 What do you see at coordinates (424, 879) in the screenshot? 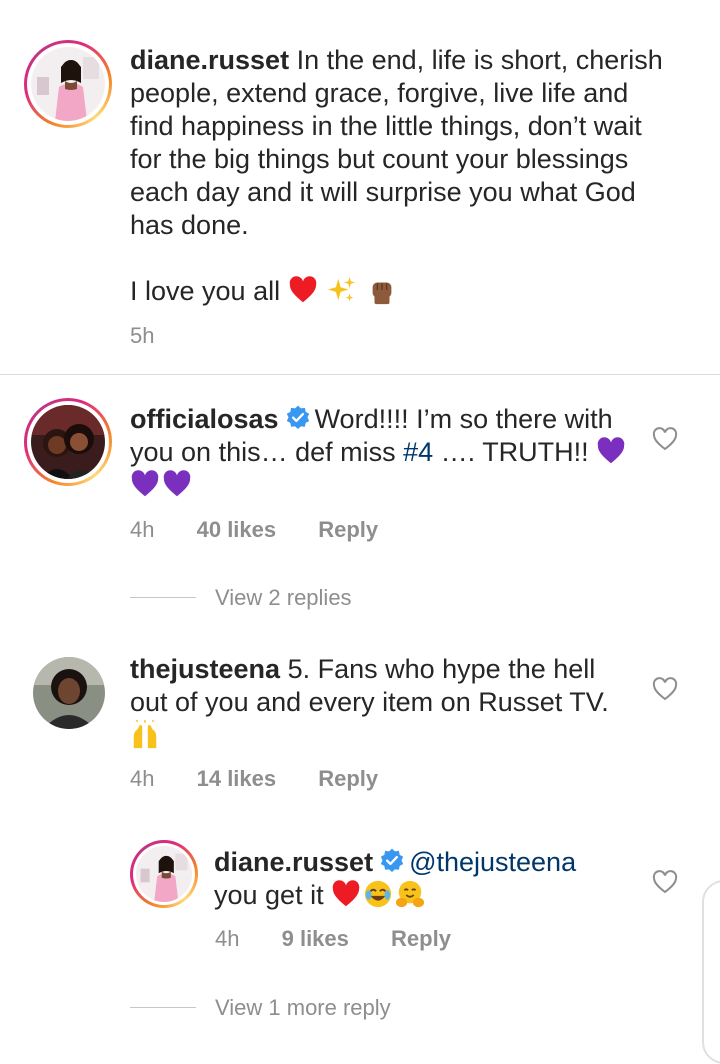
I see `reply-text: diane.russet @thejusteena you get it` at bounding box center [424, 879].